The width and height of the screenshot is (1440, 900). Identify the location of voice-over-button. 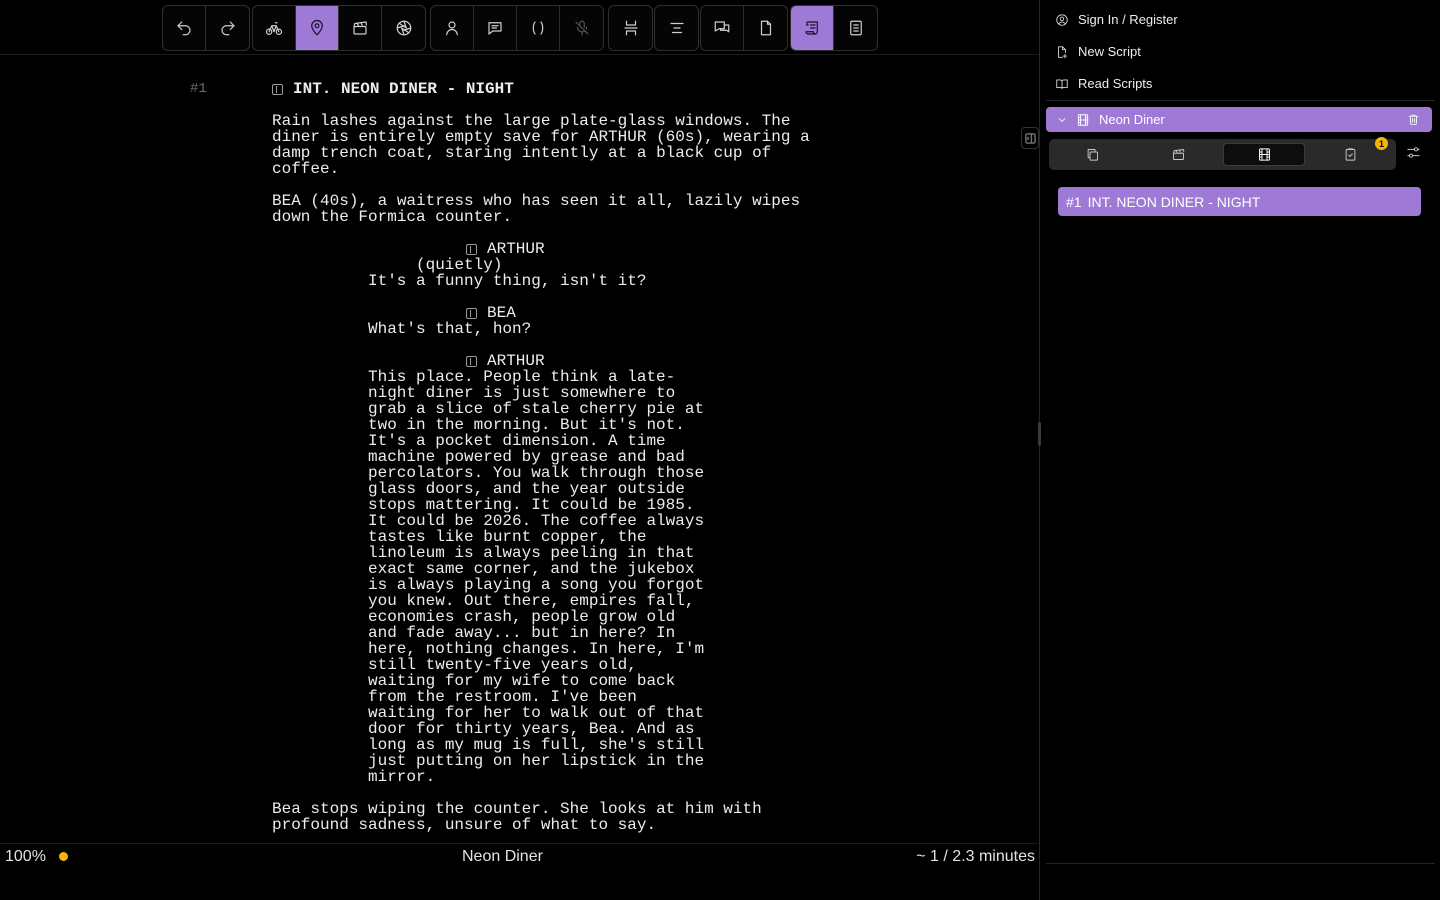
(581, 28).